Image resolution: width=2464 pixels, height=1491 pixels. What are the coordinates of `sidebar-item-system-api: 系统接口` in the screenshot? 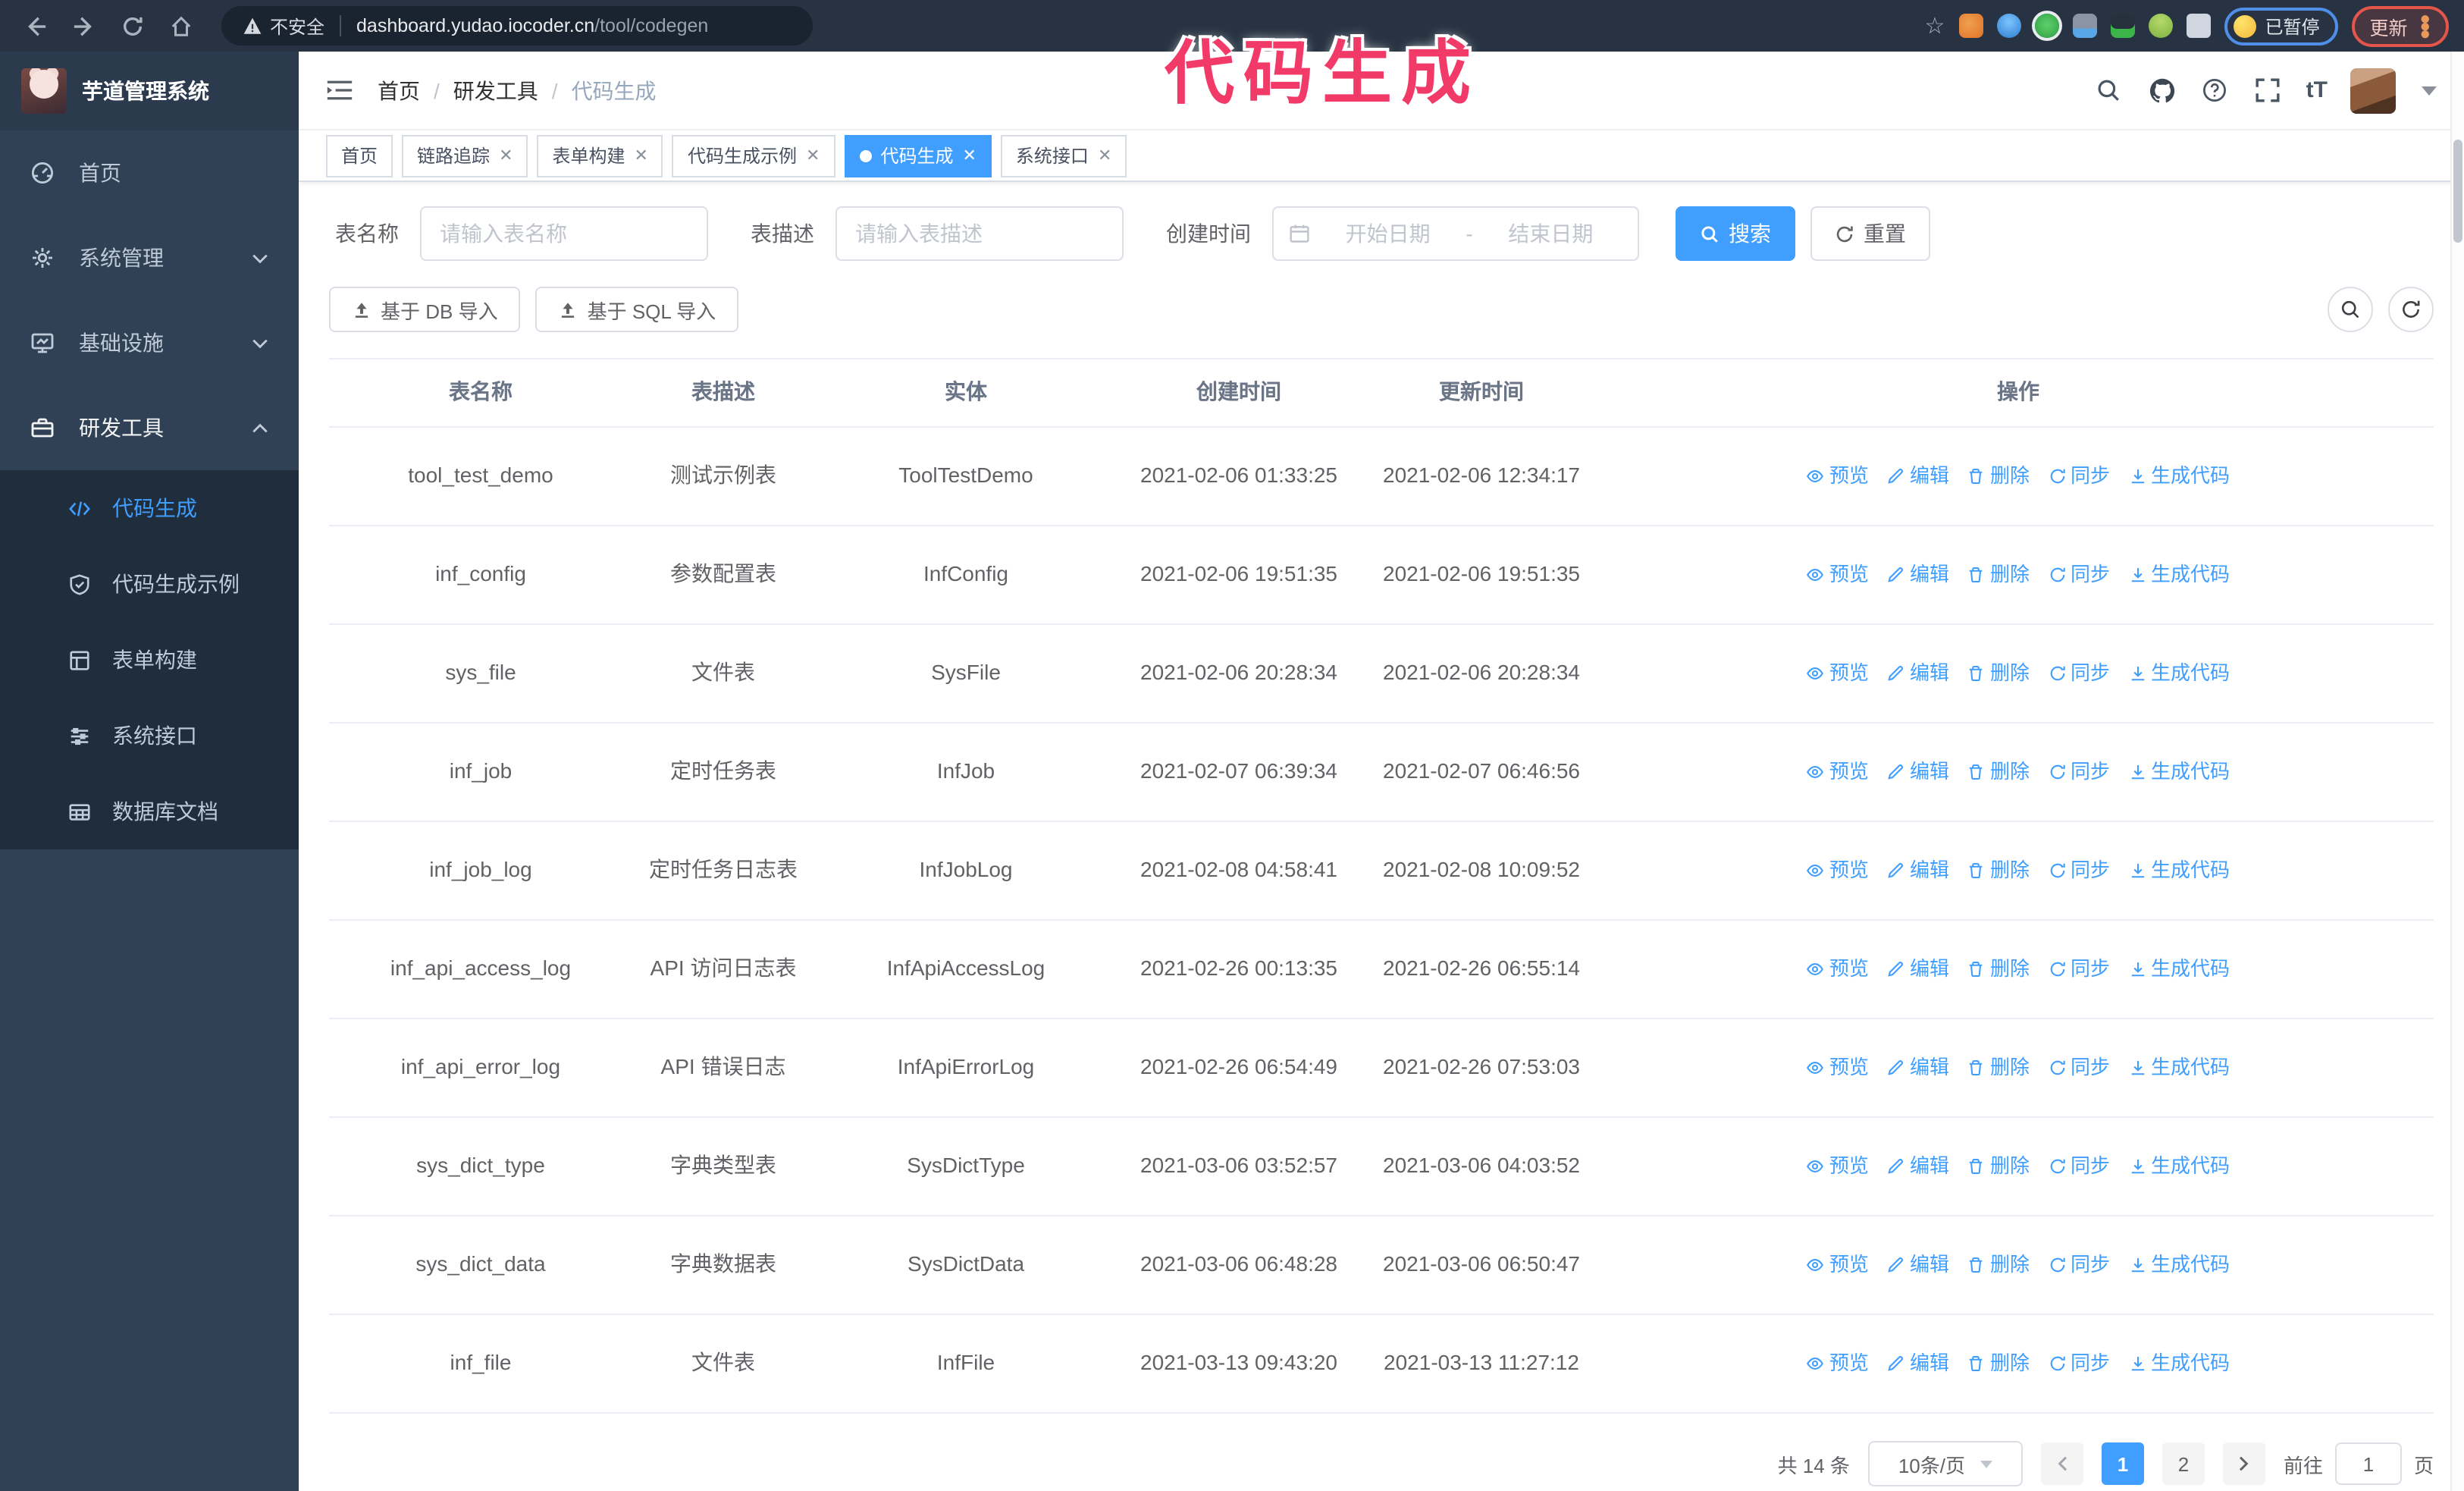 It's located at (150, 736).